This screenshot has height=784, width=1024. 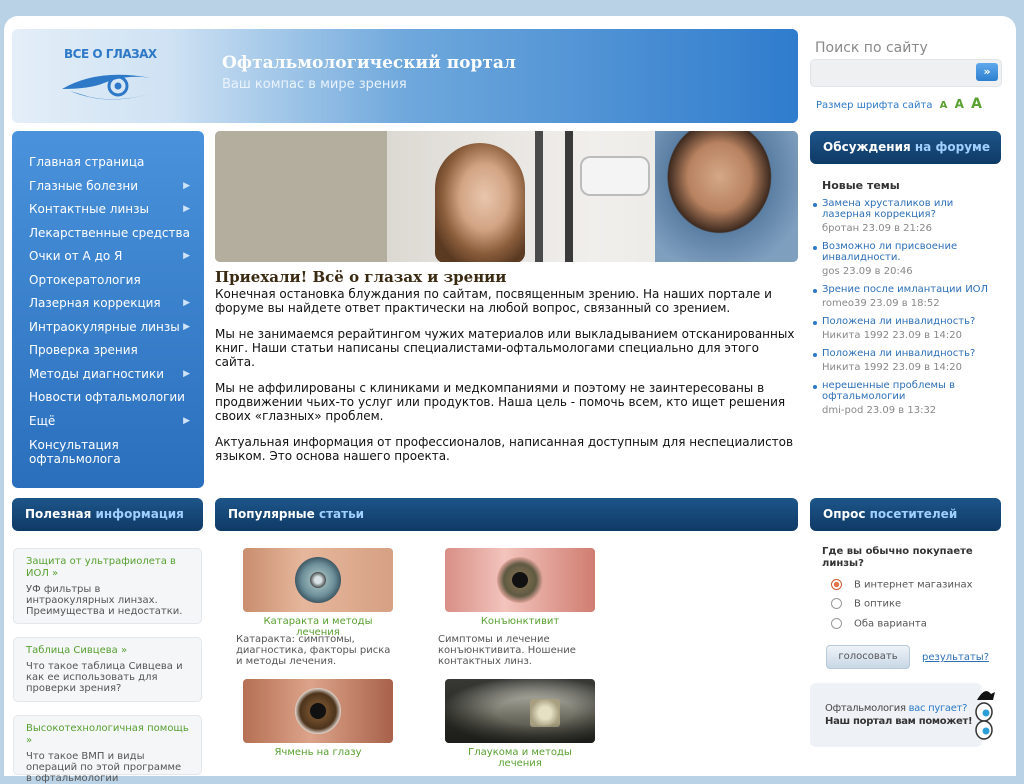 I want to click on promo-line-1b: вас пугает?, so click(x=938, y=708).